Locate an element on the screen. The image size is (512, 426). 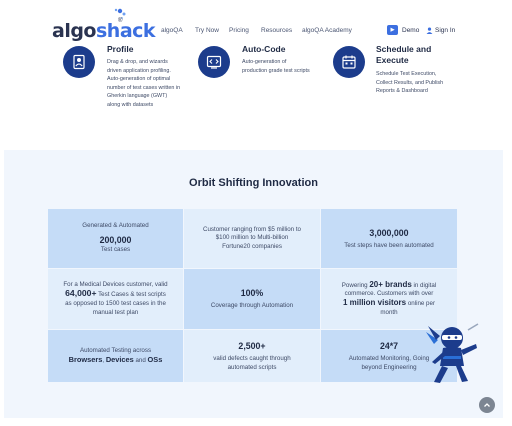
stat-cell-test-cases: Generated & Automated 200,000 Test cases is located at coordinates (115, 238).